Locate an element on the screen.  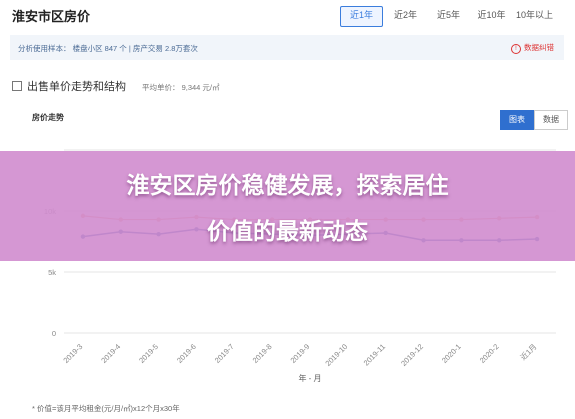
x-tick-label: 2019-12 is located at coordinates (412, 355).